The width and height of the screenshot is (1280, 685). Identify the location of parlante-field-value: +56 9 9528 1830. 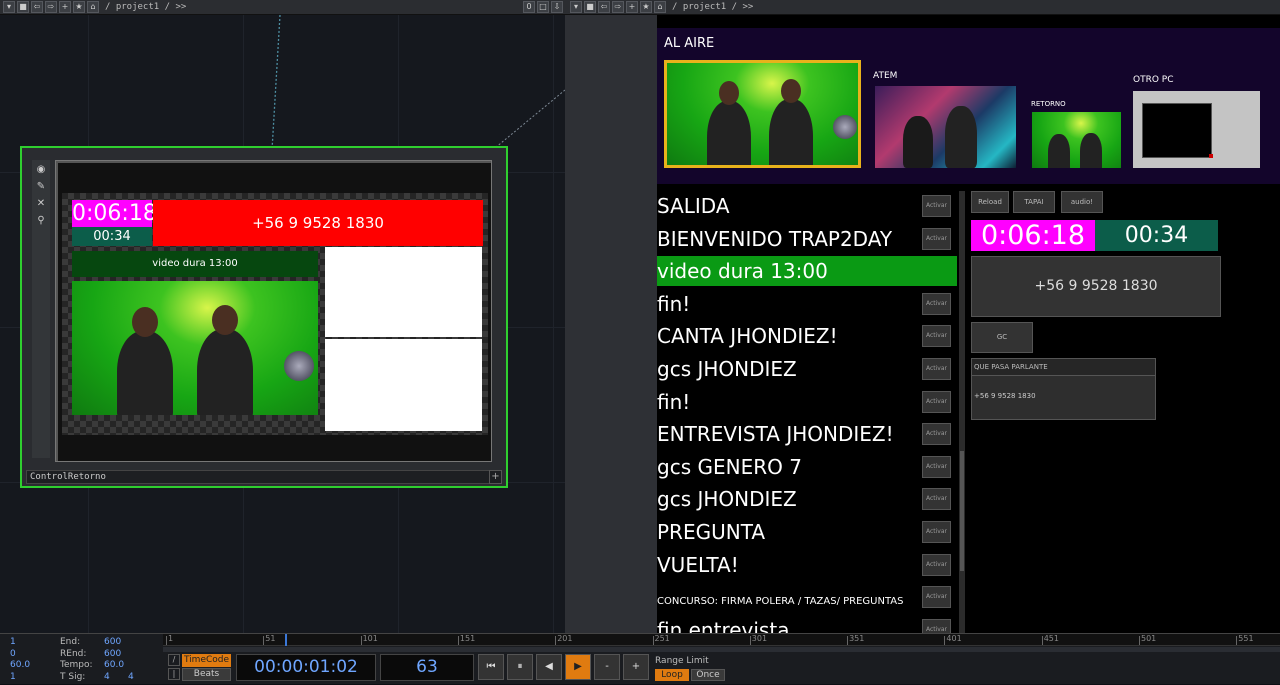
(1063, 388).